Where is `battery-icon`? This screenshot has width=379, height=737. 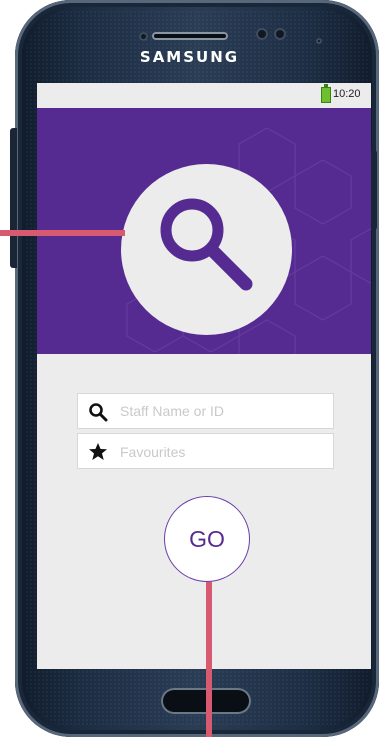
battery-icon is located at coordinates (326, 93).